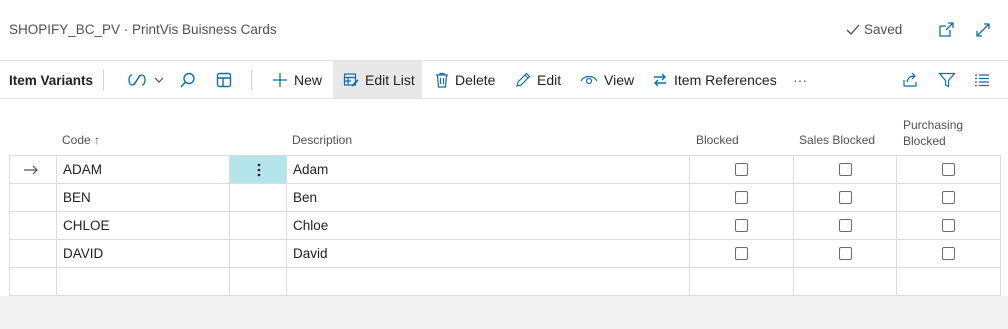 Image resolution: width=1008 pixels, height=329 pixels. What do you see at coordinates (137, 79) in the screenshot?
I see `copilot-icon` at bounding box center [137, 79].